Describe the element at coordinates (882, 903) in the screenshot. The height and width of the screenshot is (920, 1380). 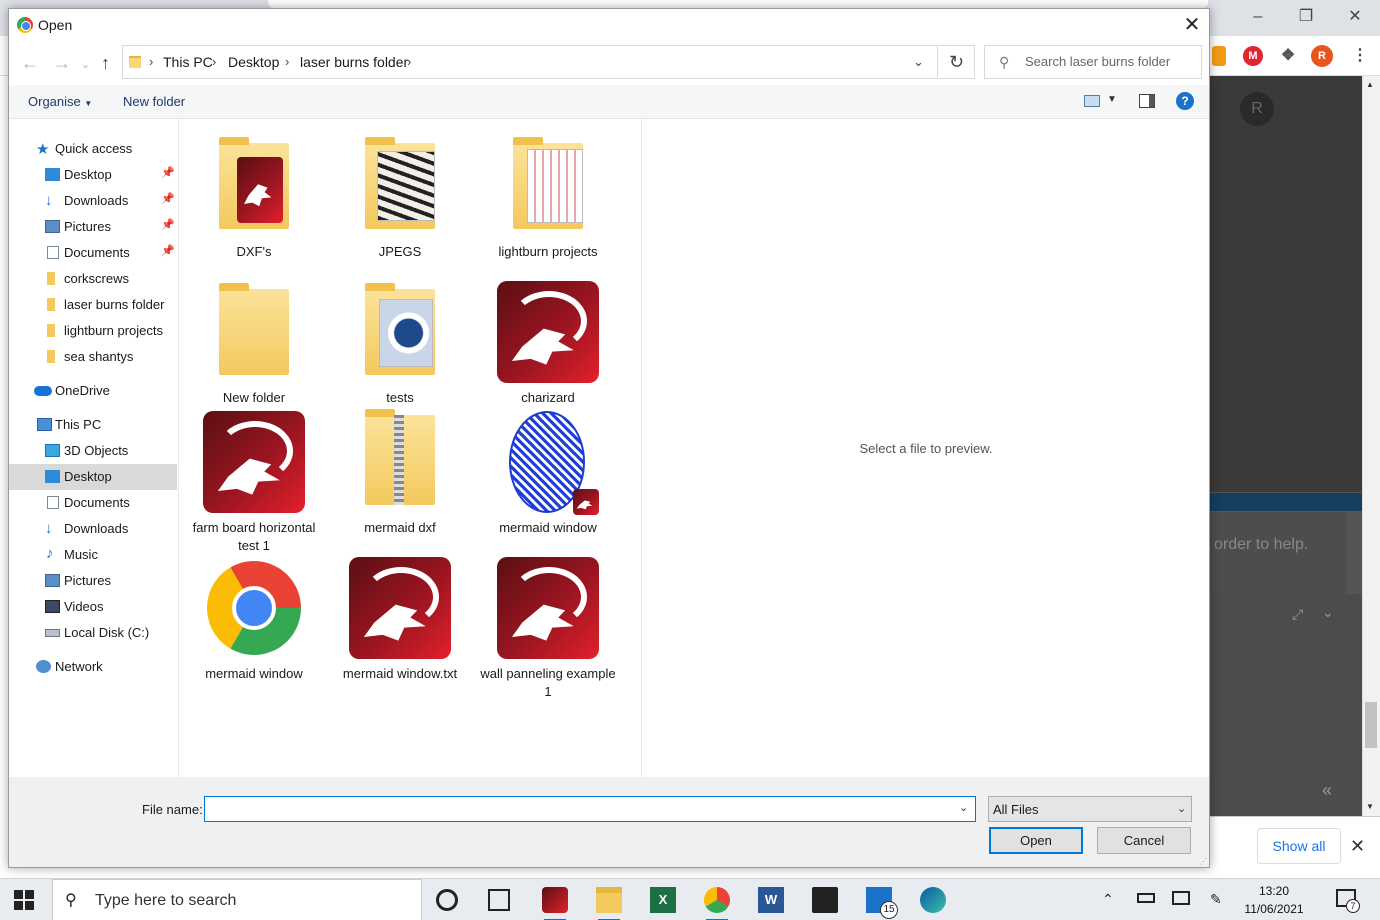
I see `mail-icon: 15` at that location.